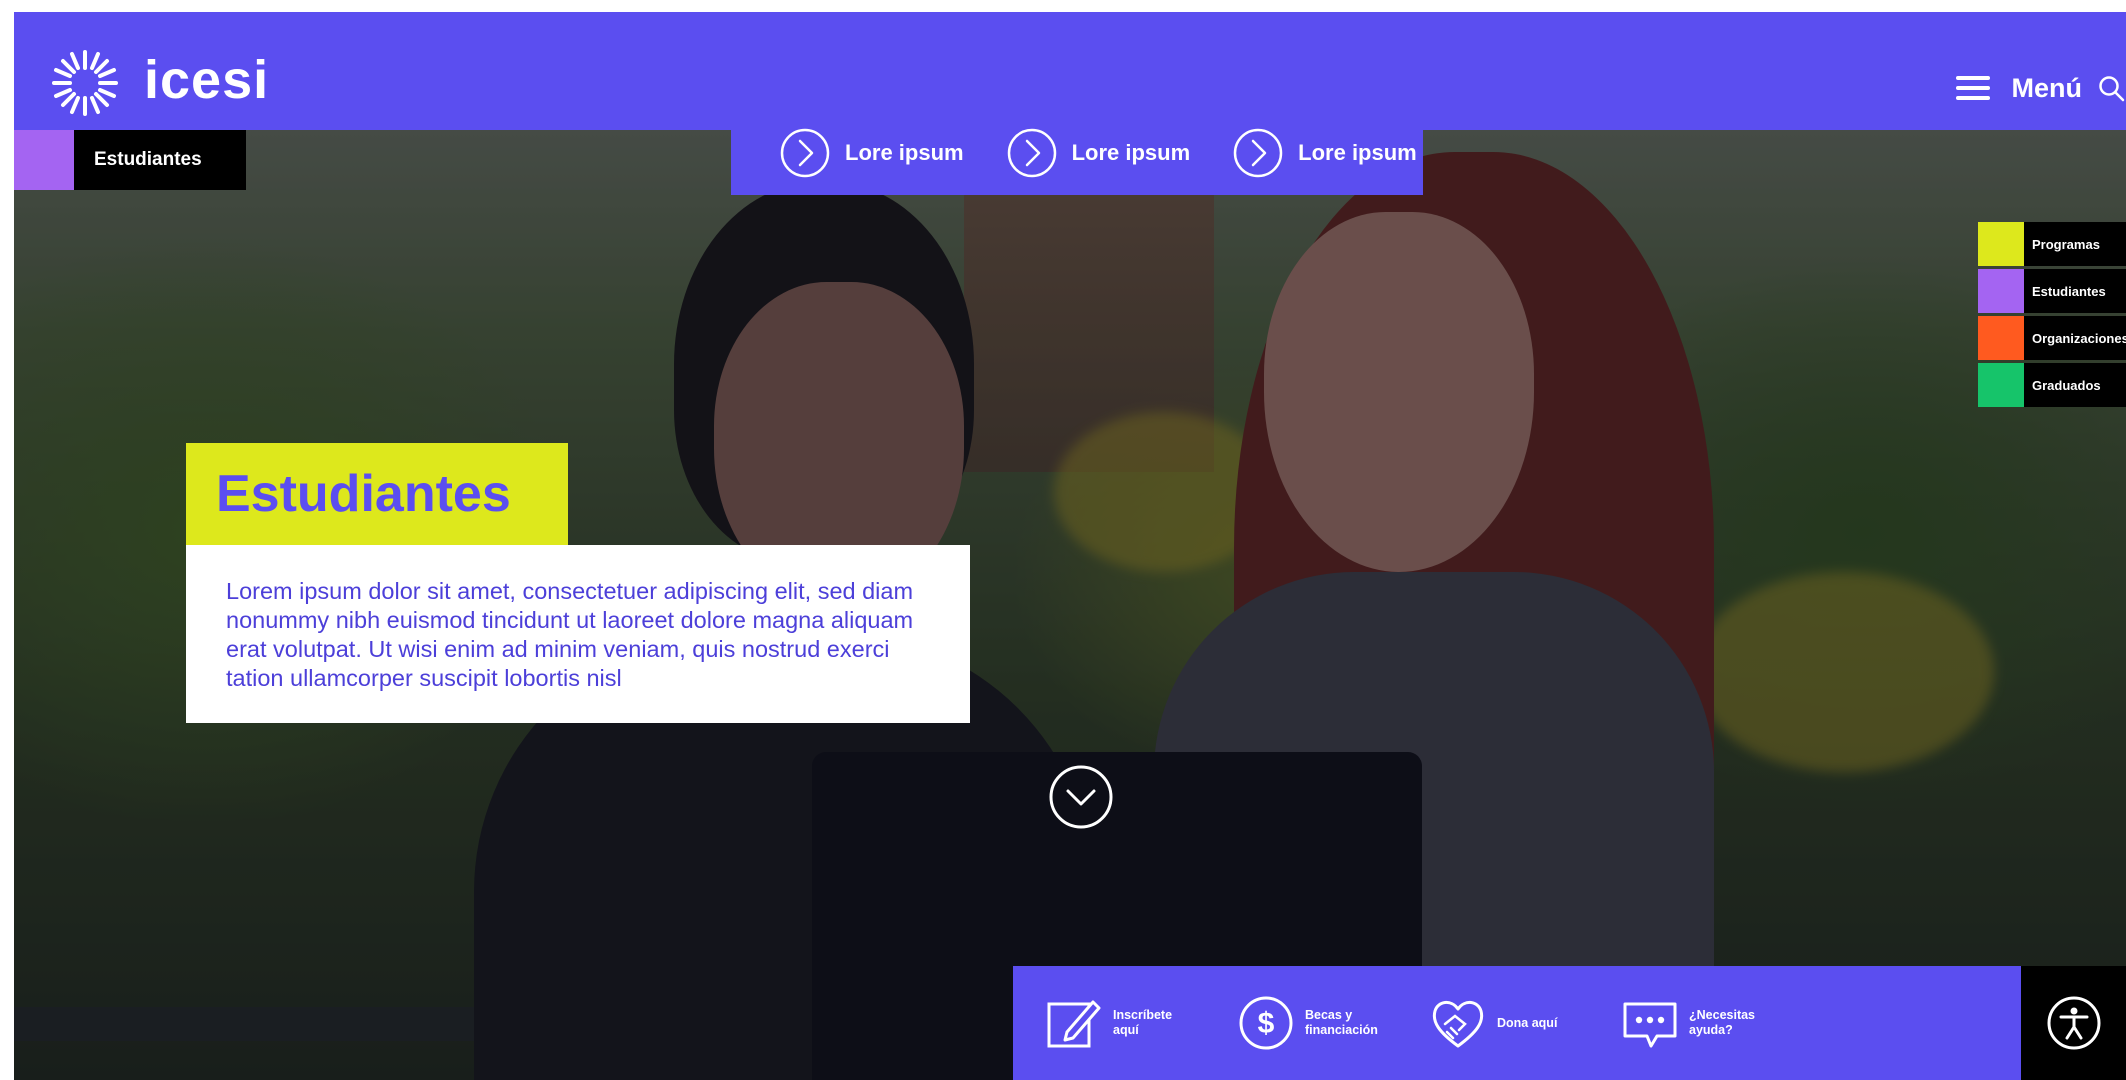  I want to click on enroll-button: Inscríbete aquí, so click(1117, 1023).